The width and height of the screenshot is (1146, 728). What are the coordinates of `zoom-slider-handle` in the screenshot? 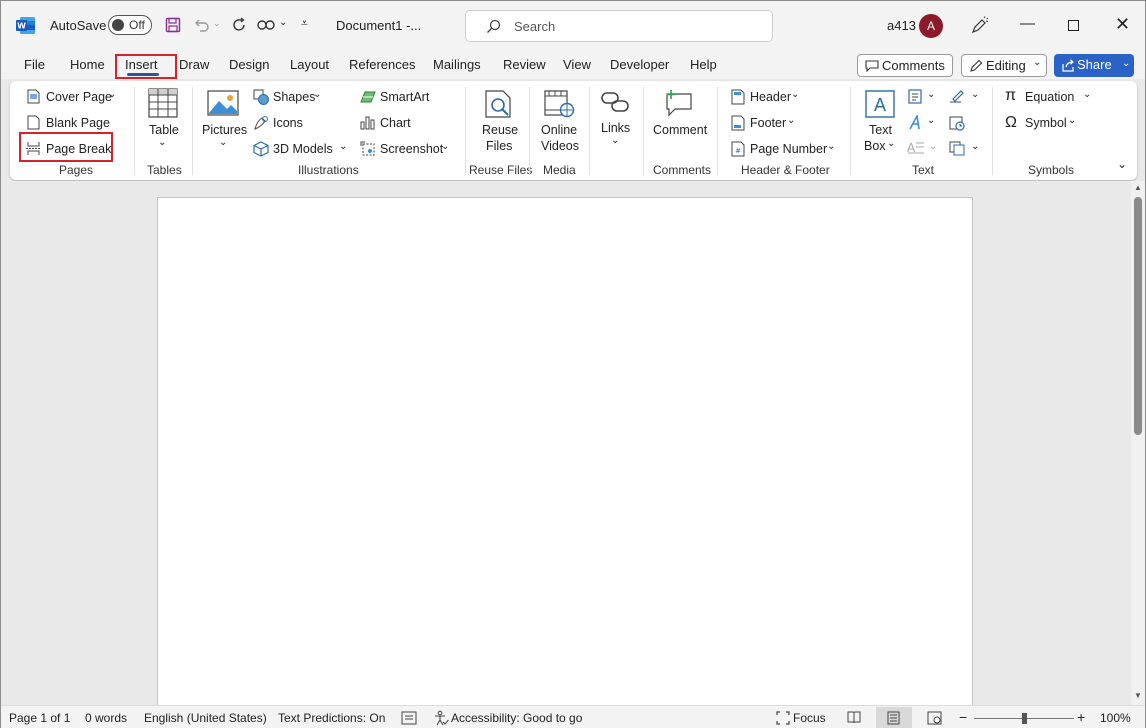 It's located at (1024, 718).